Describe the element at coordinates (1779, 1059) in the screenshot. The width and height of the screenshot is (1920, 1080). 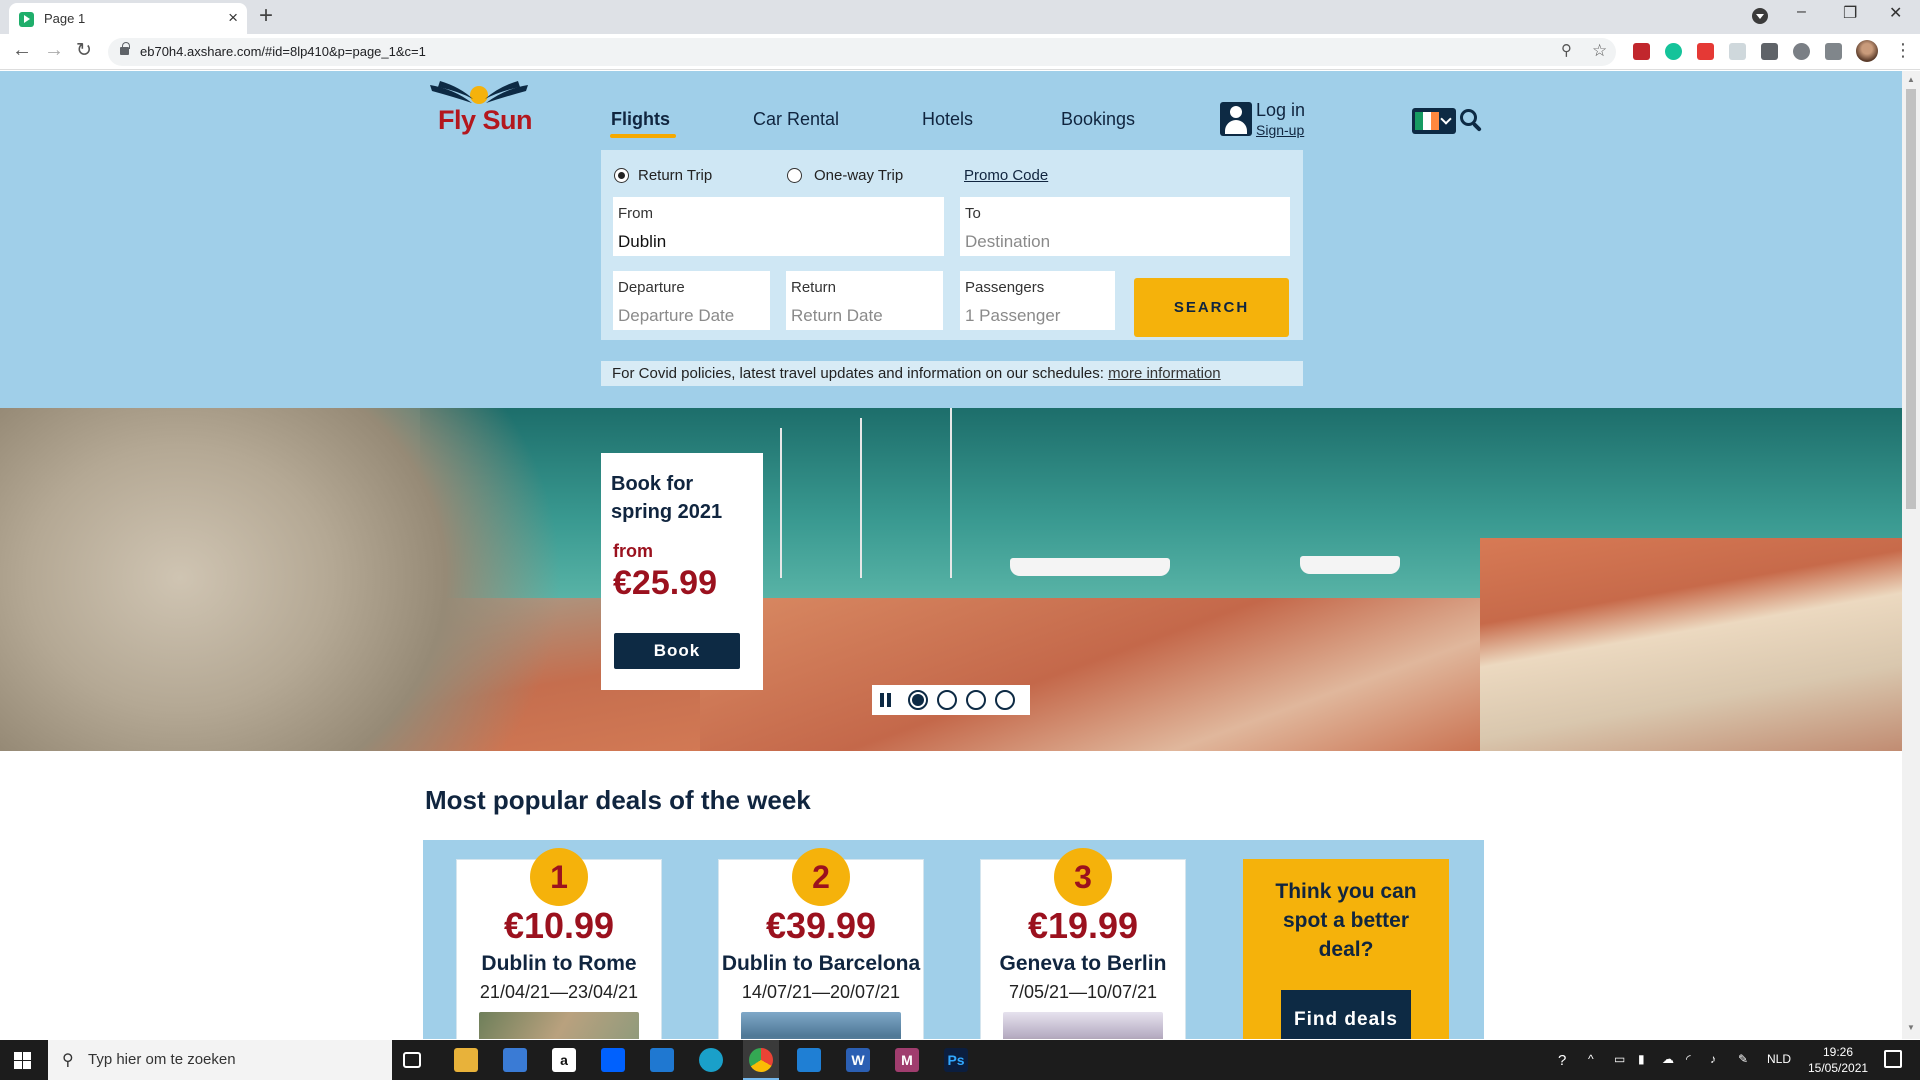
I see `language-indicator: NLD` at that location.